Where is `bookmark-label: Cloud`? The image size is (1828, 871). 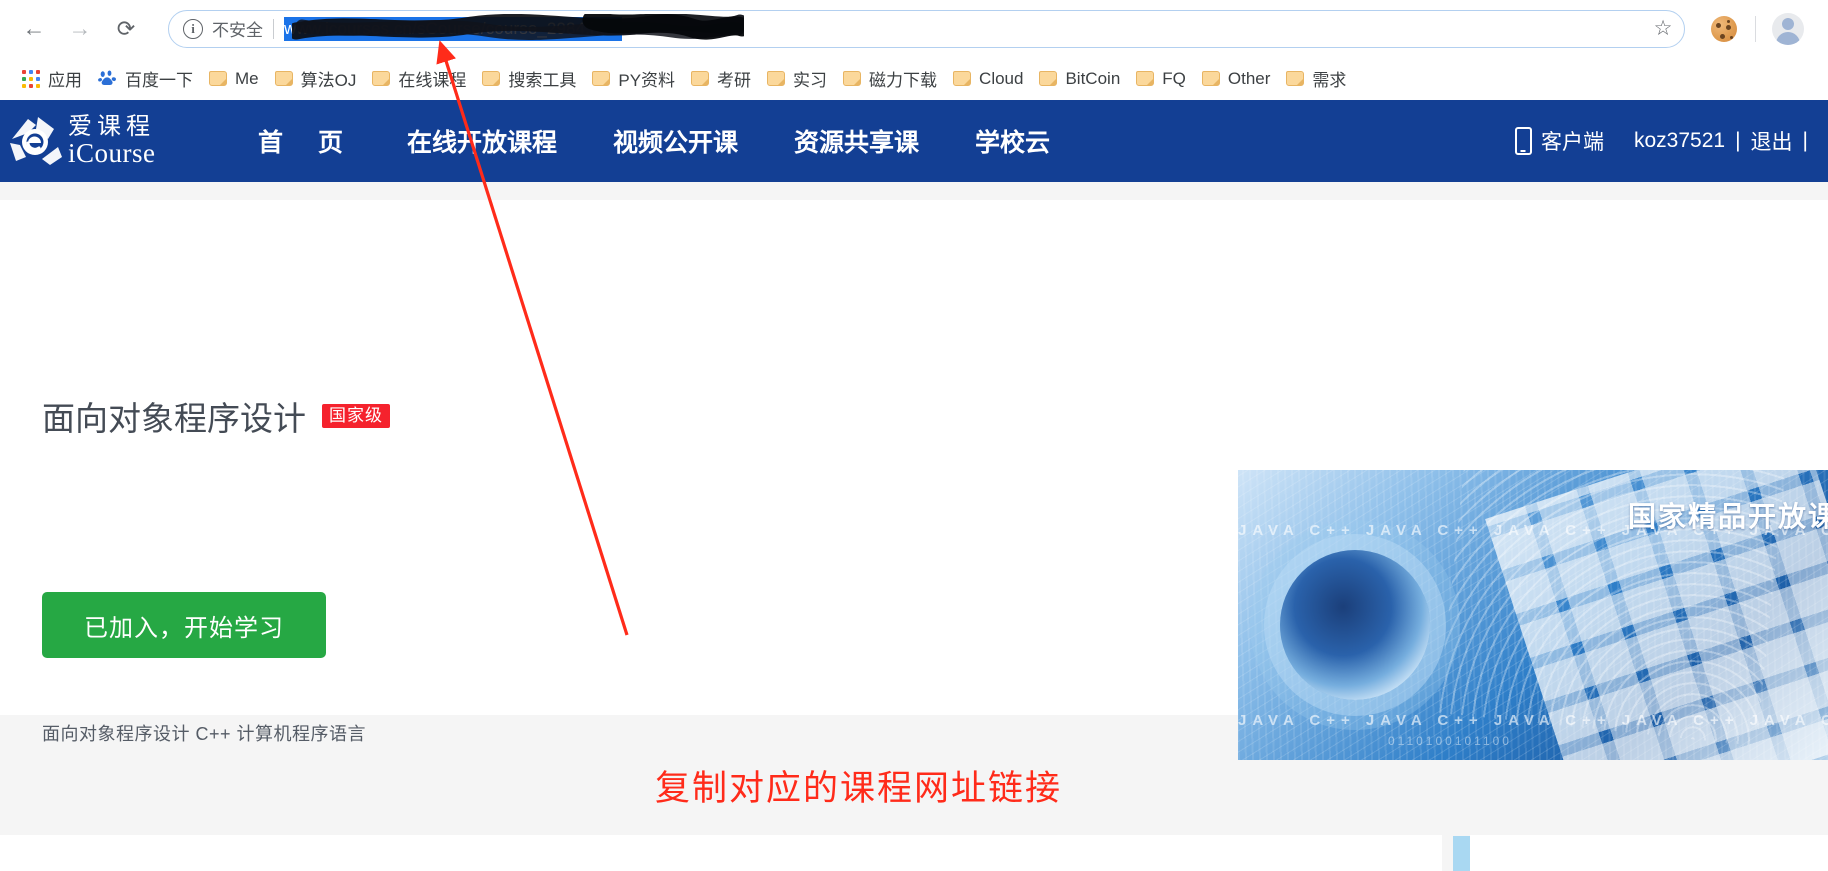
bookmark-label: Cloud is located at coordinates (1001, 78).